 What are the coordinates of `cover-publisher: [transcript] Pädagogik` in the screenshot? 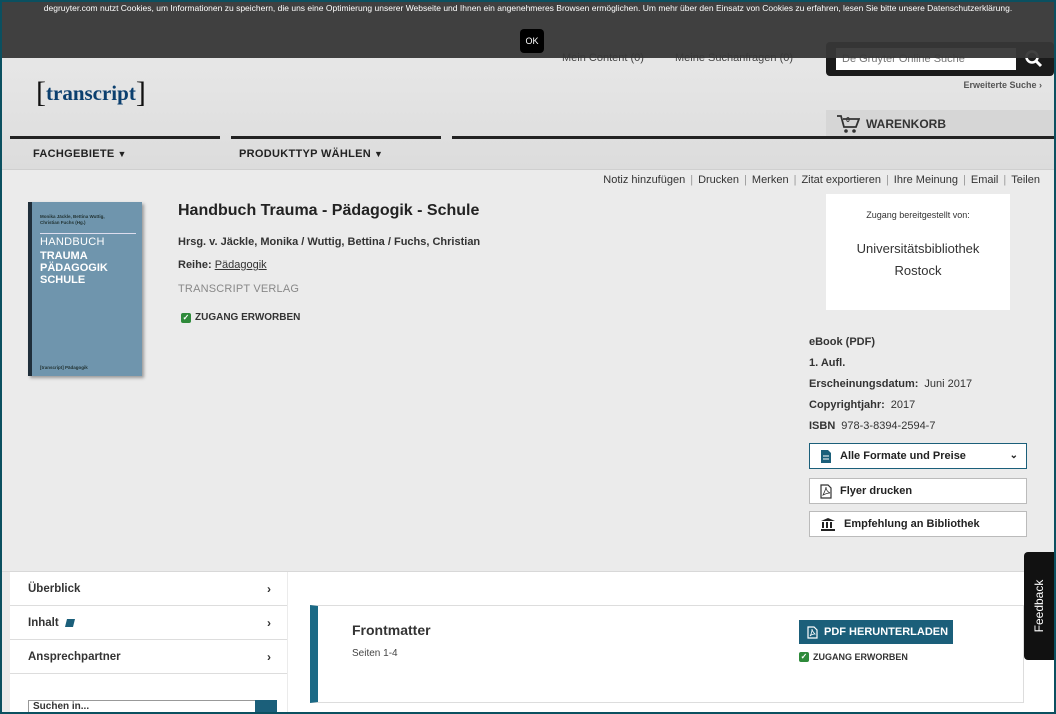 It's located at (64, 367).